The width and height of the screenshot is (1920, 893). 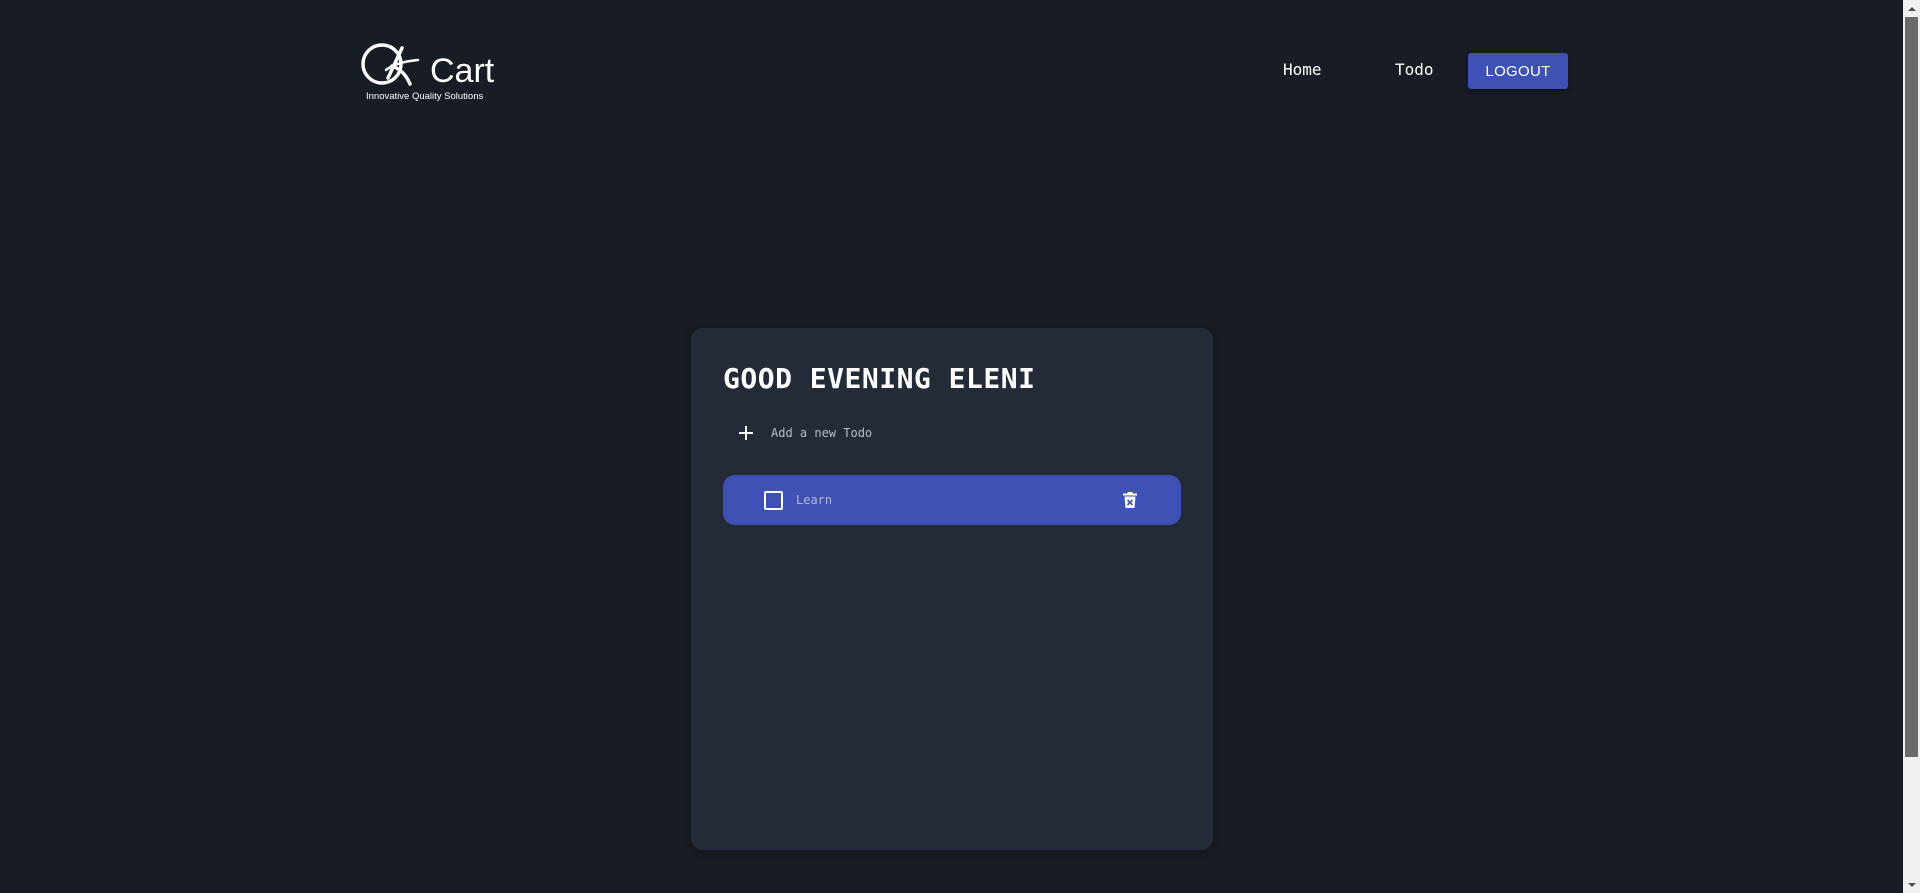 I want to click on nav-home-link: Home, so click(x=1302, y=69).